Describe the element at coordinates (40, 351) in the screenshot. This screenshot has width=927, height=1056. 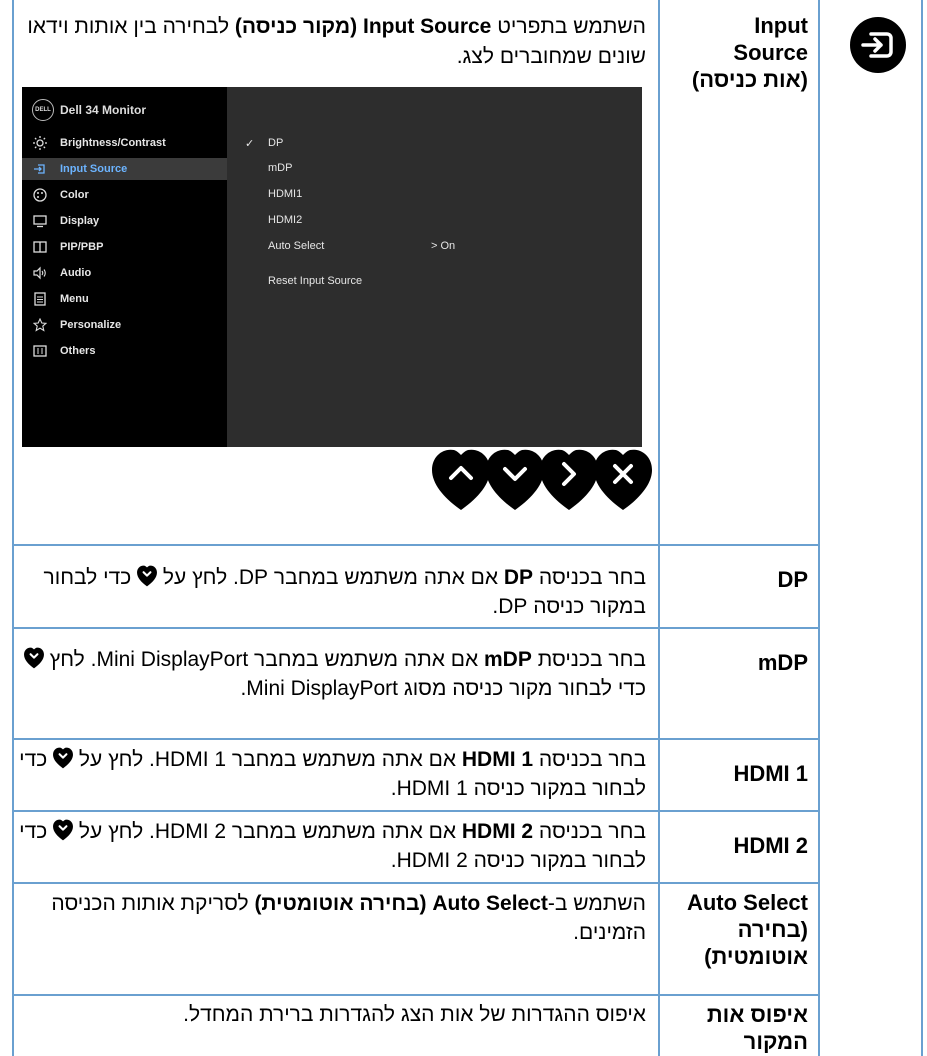
I see `others-icon` at that location.